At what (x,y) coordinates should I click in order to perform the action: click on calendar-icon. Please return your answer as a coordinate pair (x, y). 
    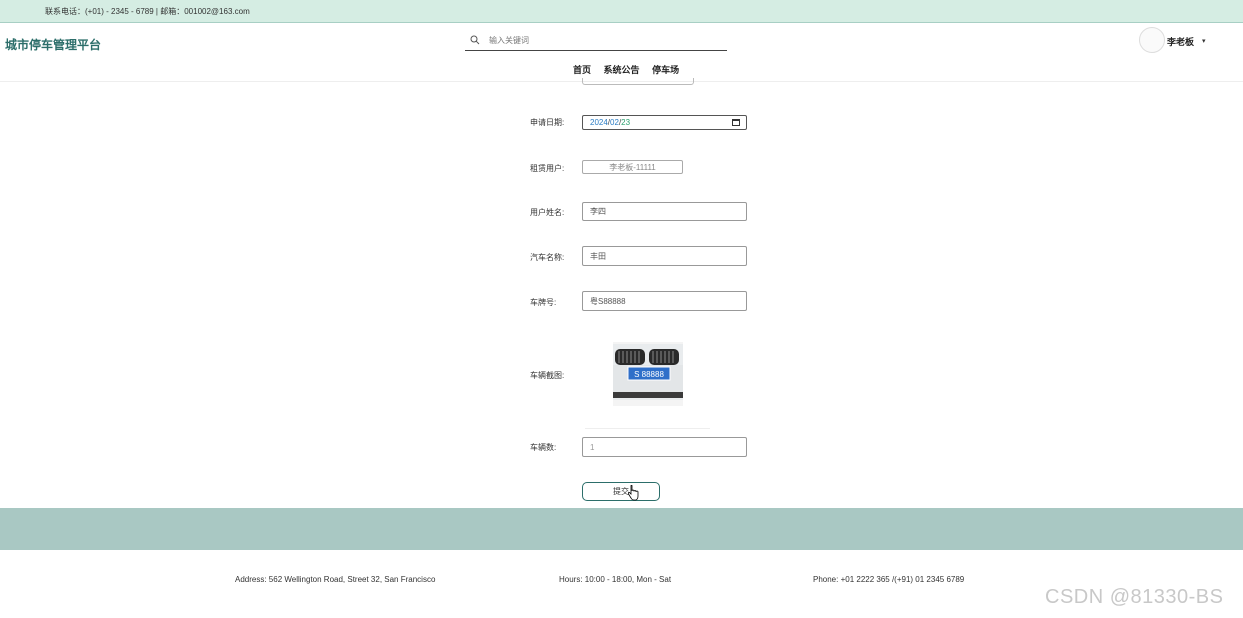
    Looking at the image, I should click on (736, 122).